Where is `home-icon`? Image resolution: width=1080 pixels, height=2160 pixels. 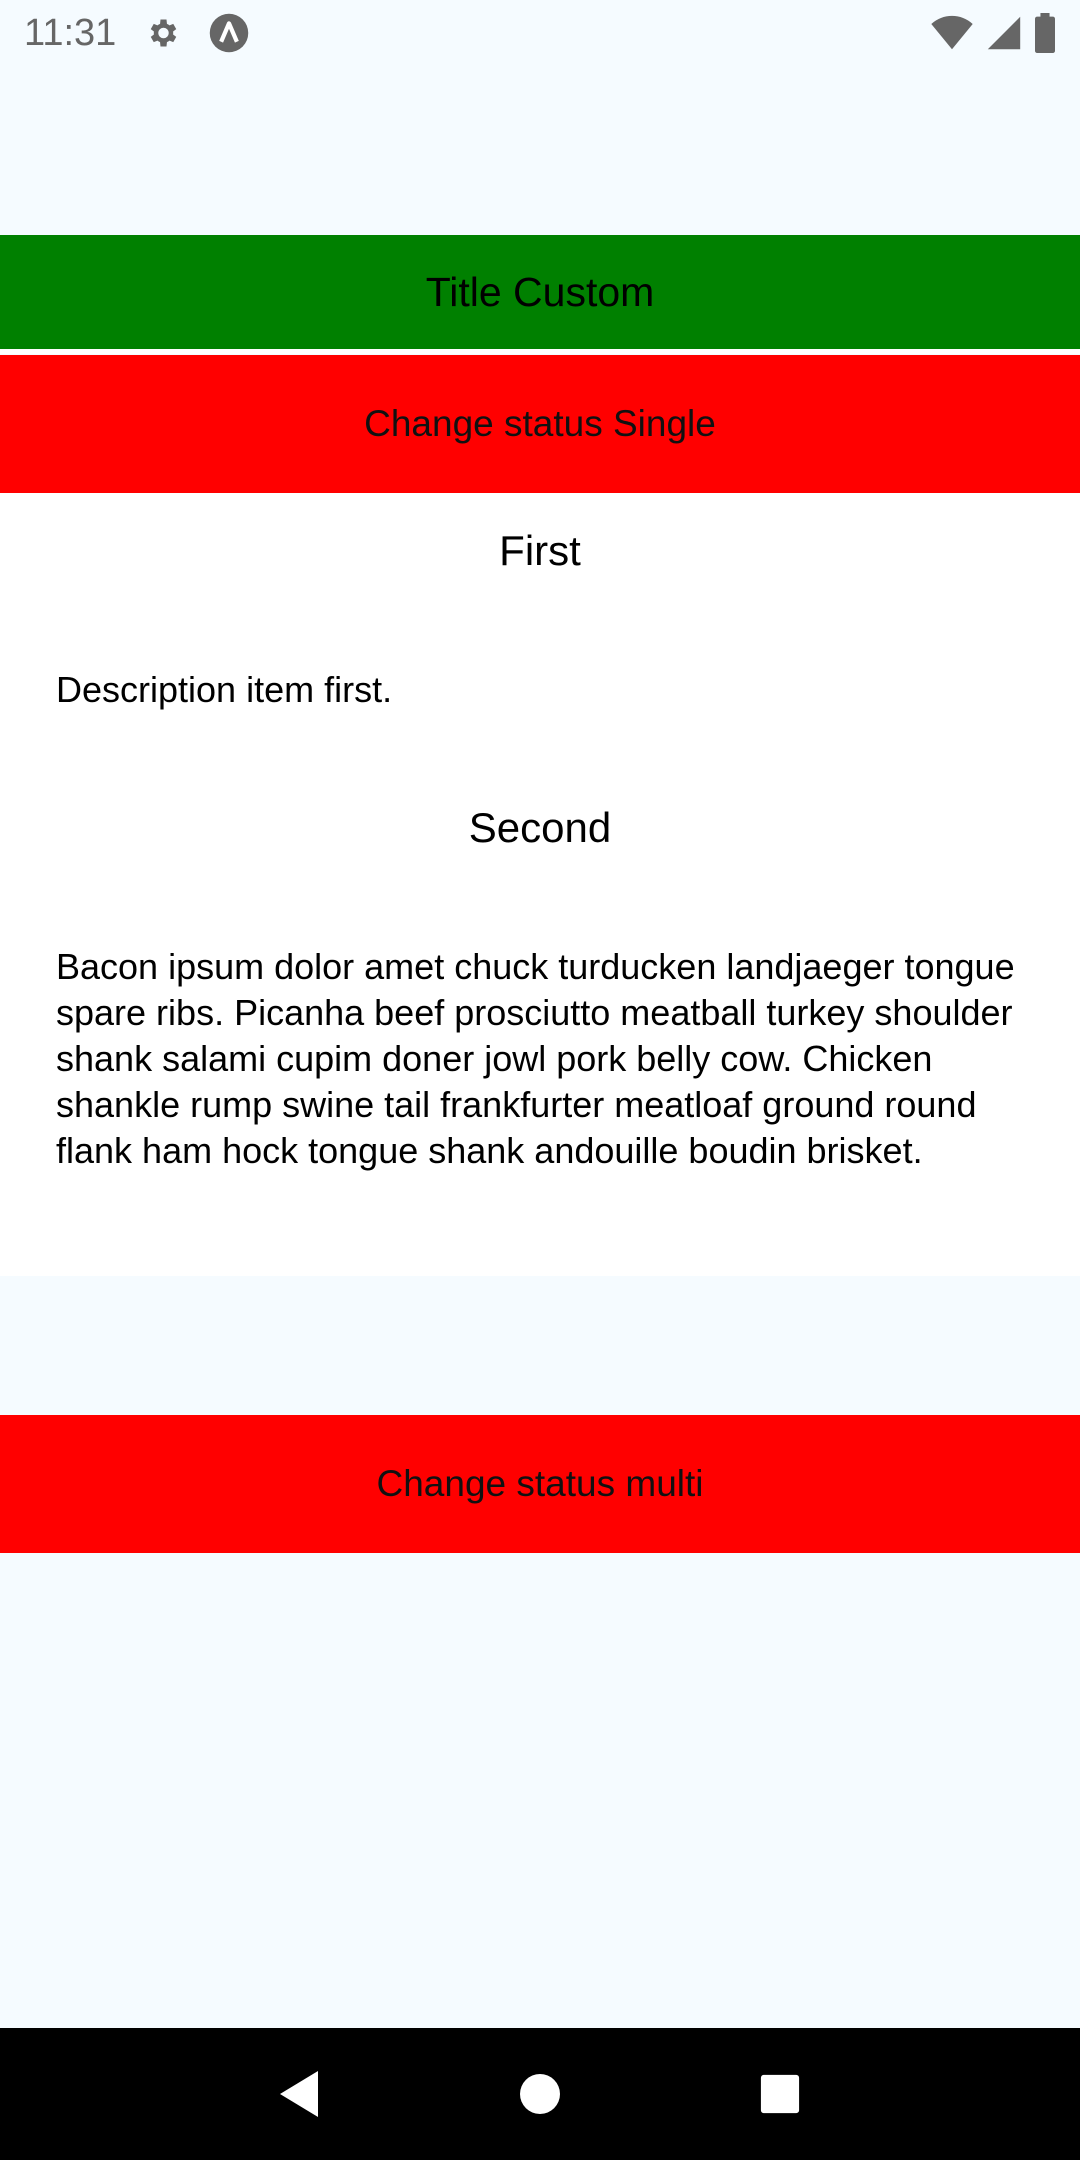
home-icon is located at coordinates (540, 2094).